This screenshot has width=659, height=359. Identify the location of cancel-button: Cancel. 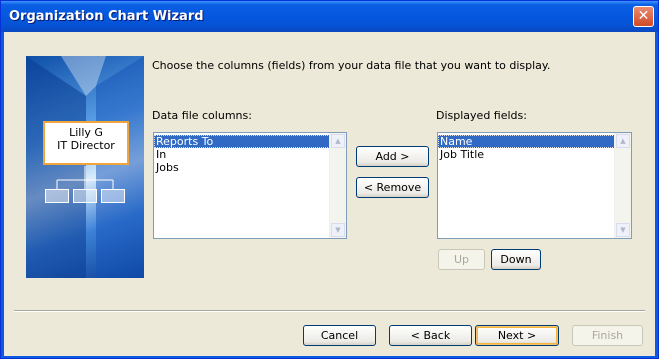
(339, 335).